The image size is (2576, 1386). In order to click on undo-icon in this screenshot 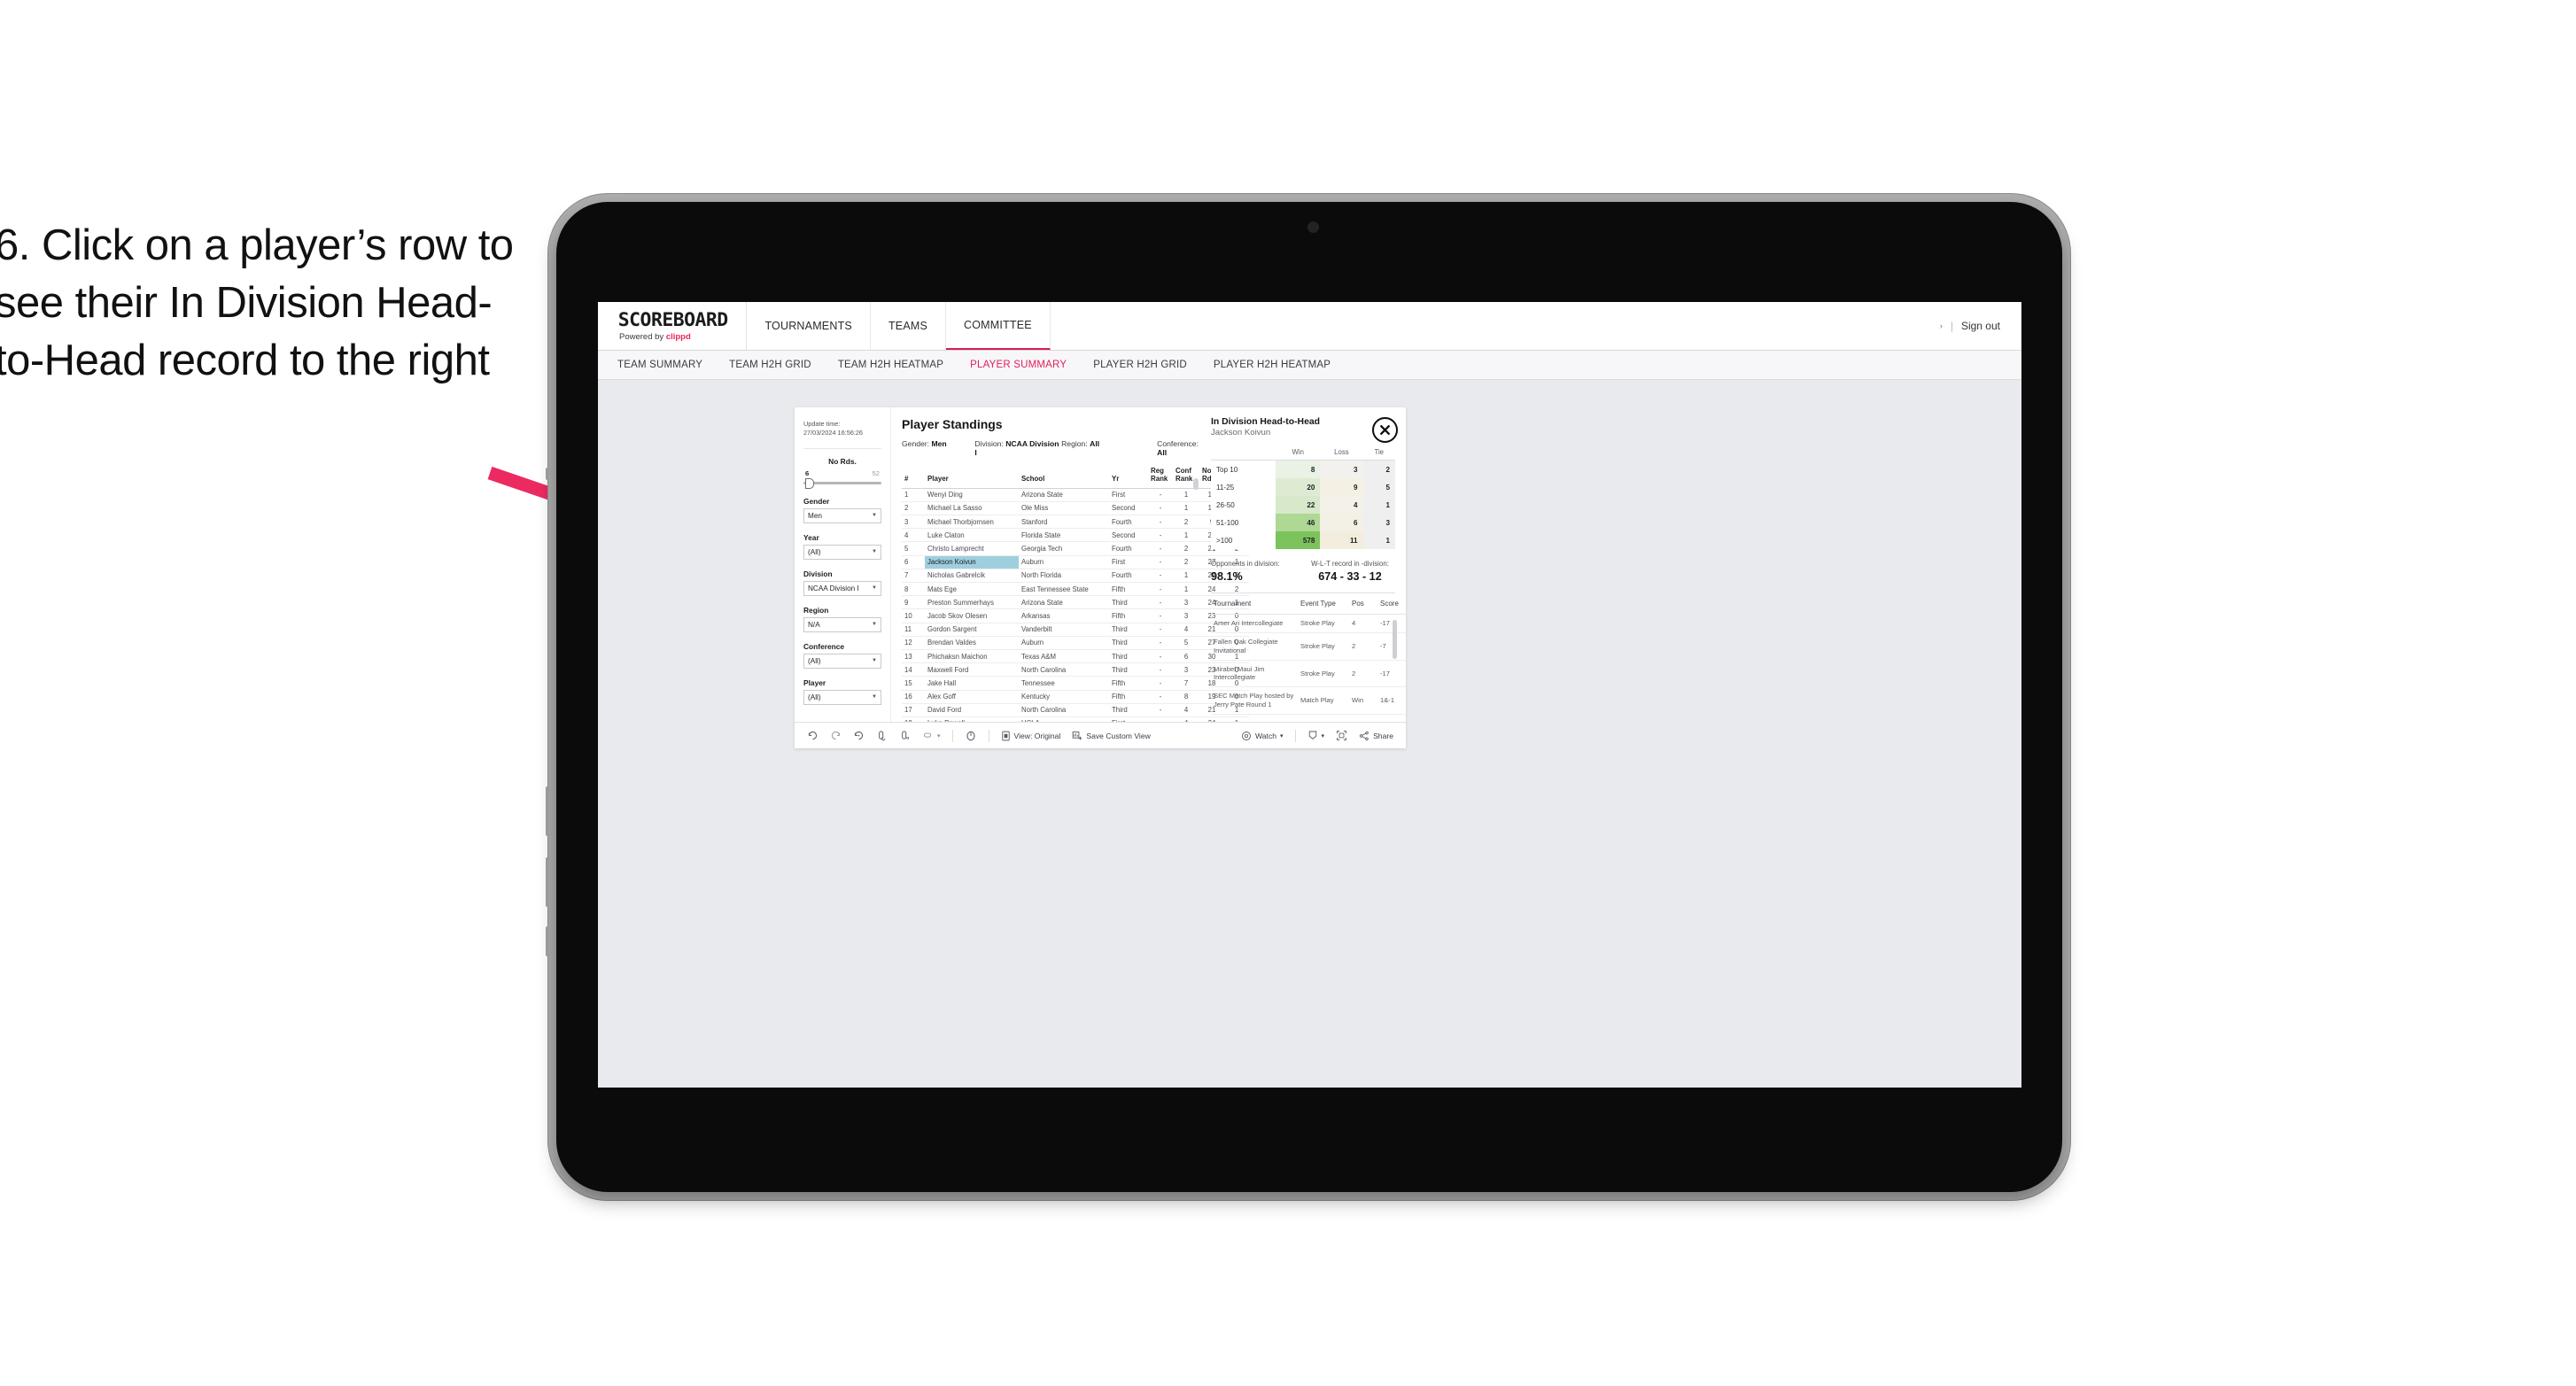, I will do `click(813, 736)`.